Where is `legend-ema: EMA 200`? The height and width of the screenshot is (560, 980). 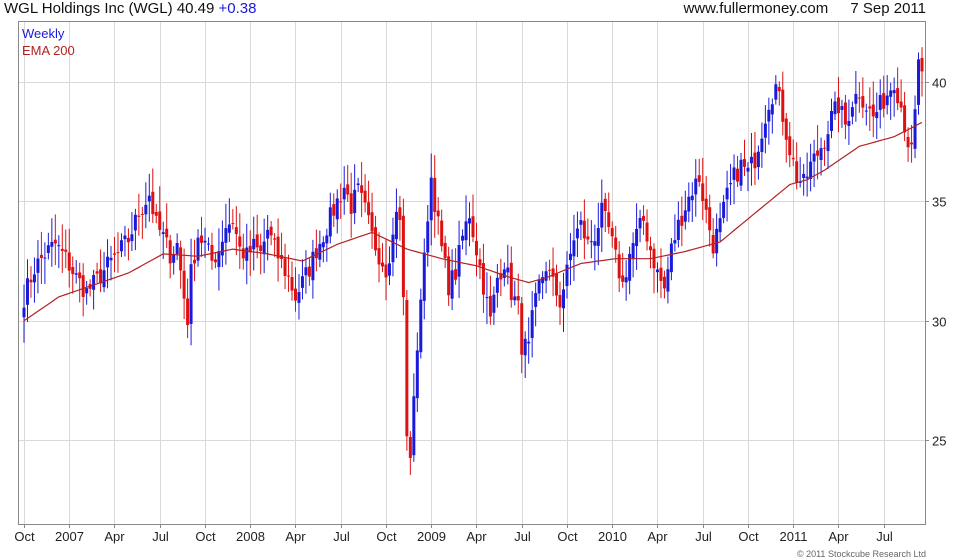 legend-ema: EMA 200 is located at coordinates (48, 50).